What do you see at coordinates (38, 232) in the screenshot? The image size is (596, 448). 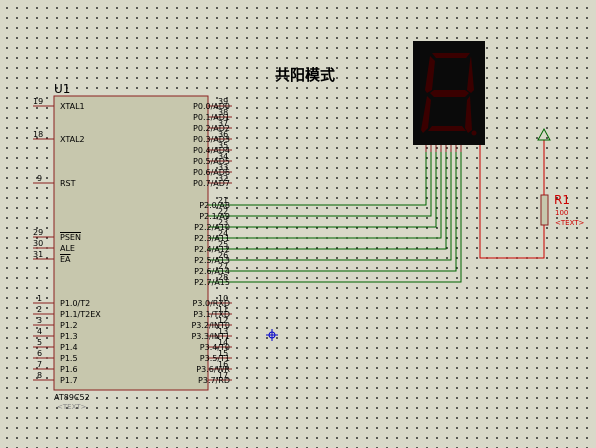 I see `pin-number: 29` at bounding box center [38, 232].